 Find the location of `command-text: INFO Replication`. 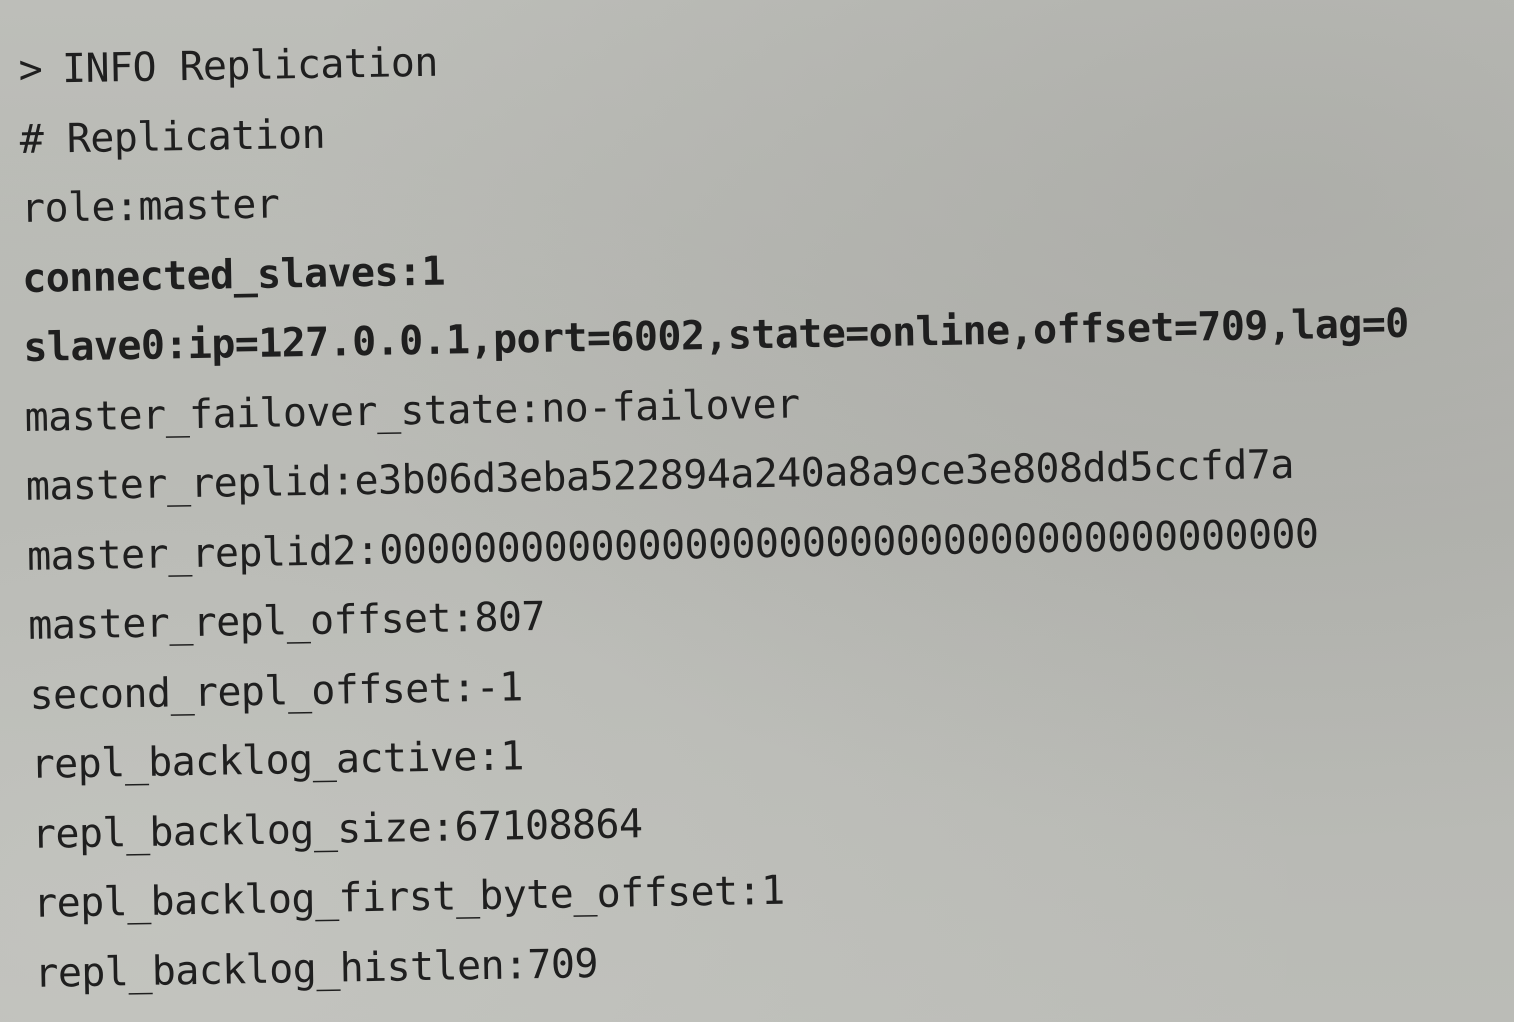

command-text: INFO Replication is located at coordinates (250, 66).